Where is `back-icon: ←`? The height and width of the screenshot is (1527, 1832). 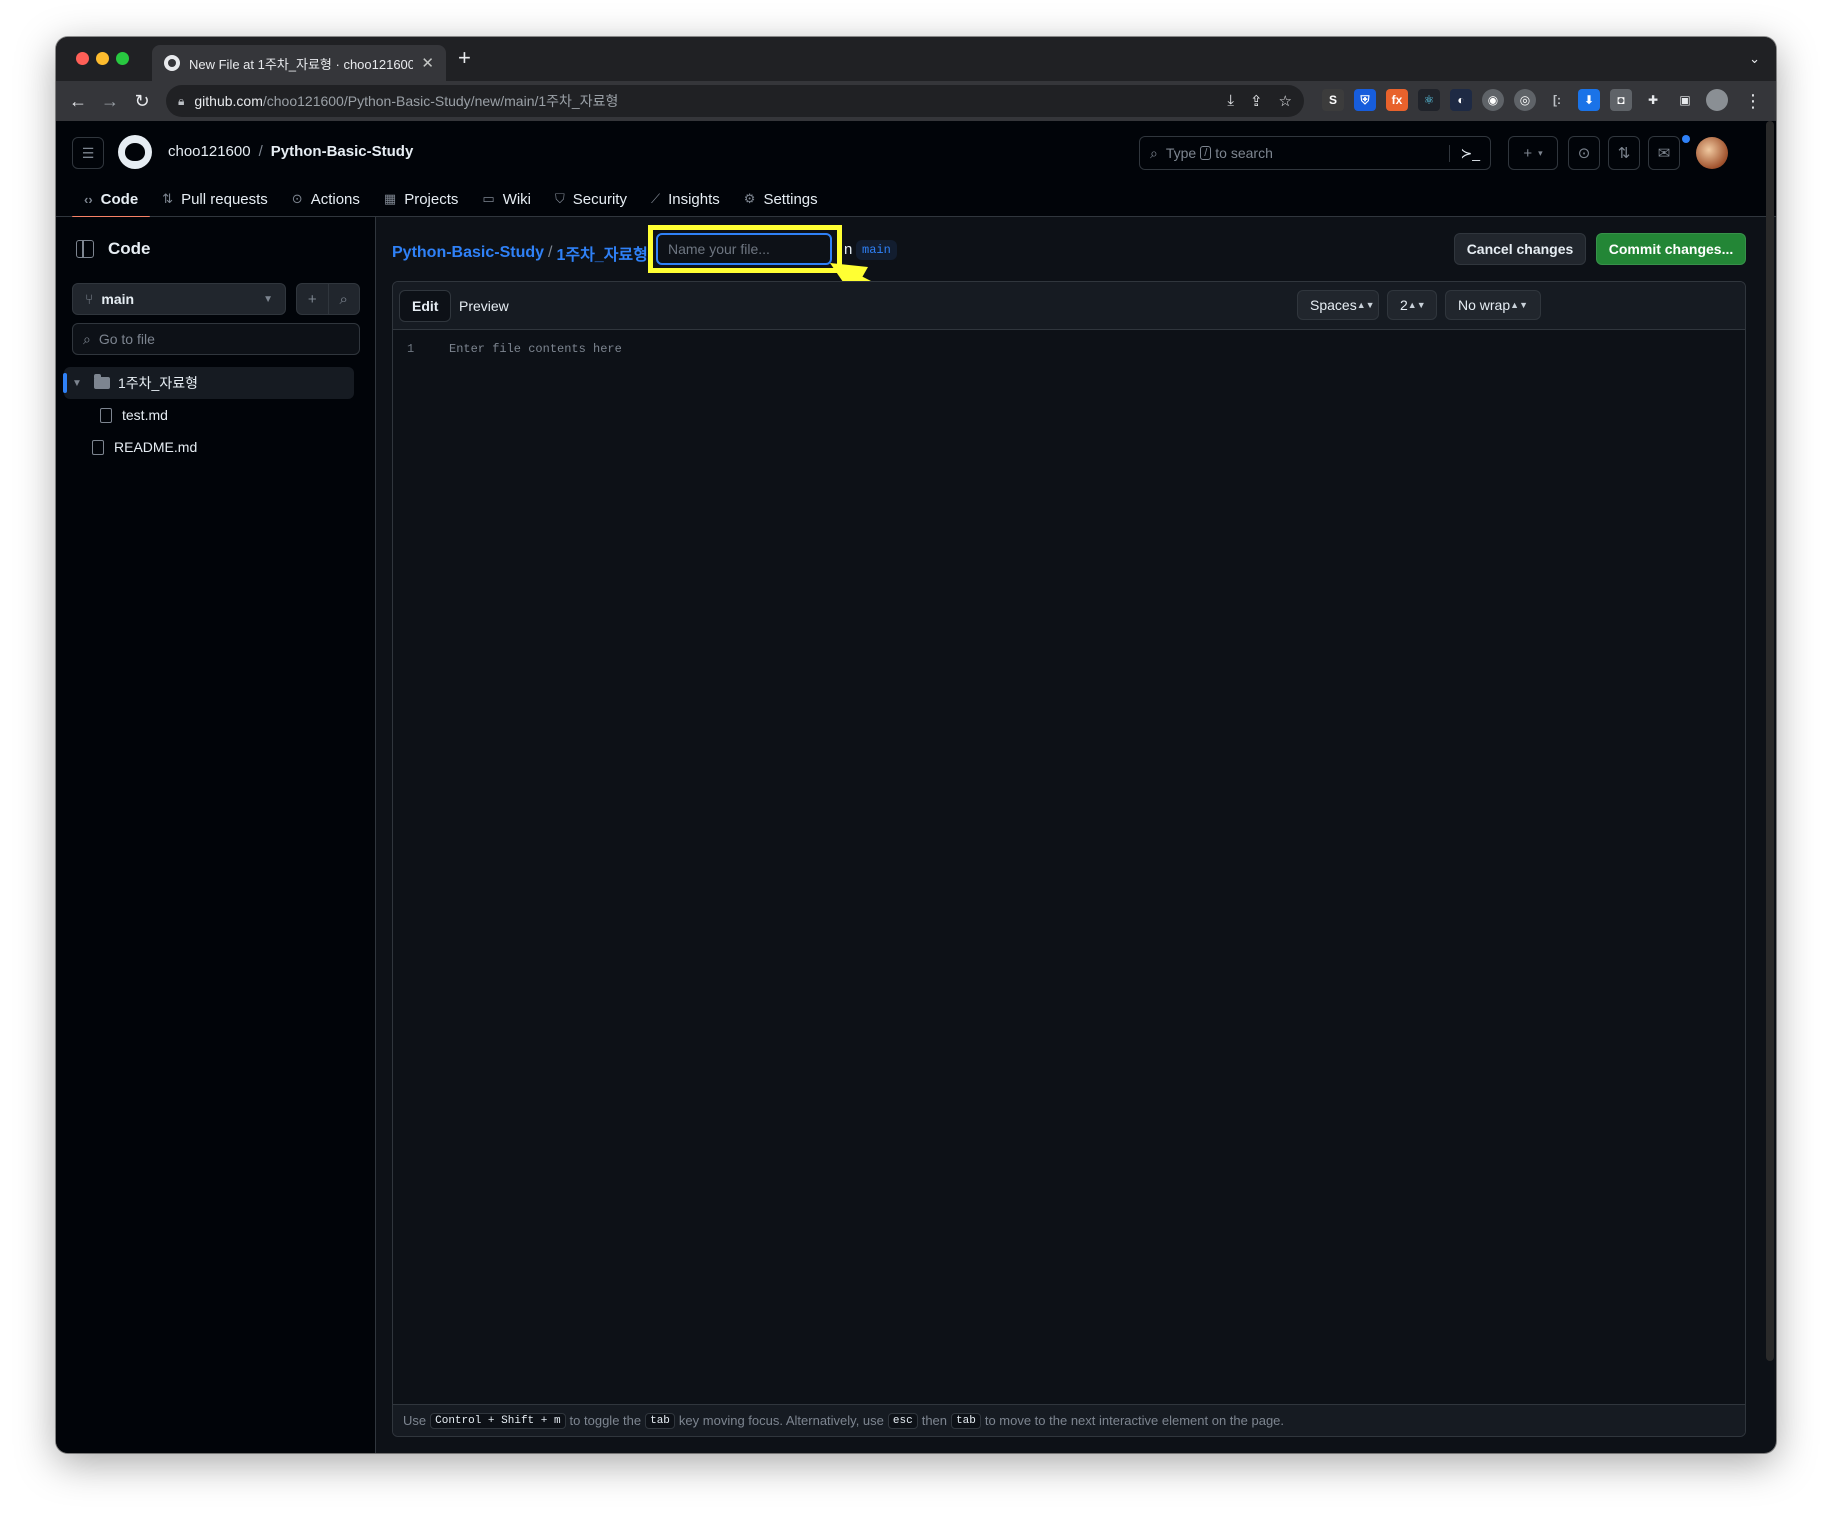
back-icon: ← is located at coordinates (78, 101).